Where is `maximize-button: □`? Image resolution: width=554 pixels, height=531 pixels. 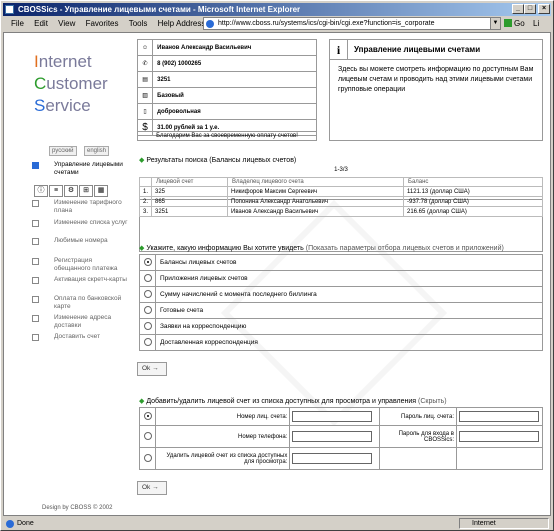 maximize-button: □ is located at coordinates (530, 9).